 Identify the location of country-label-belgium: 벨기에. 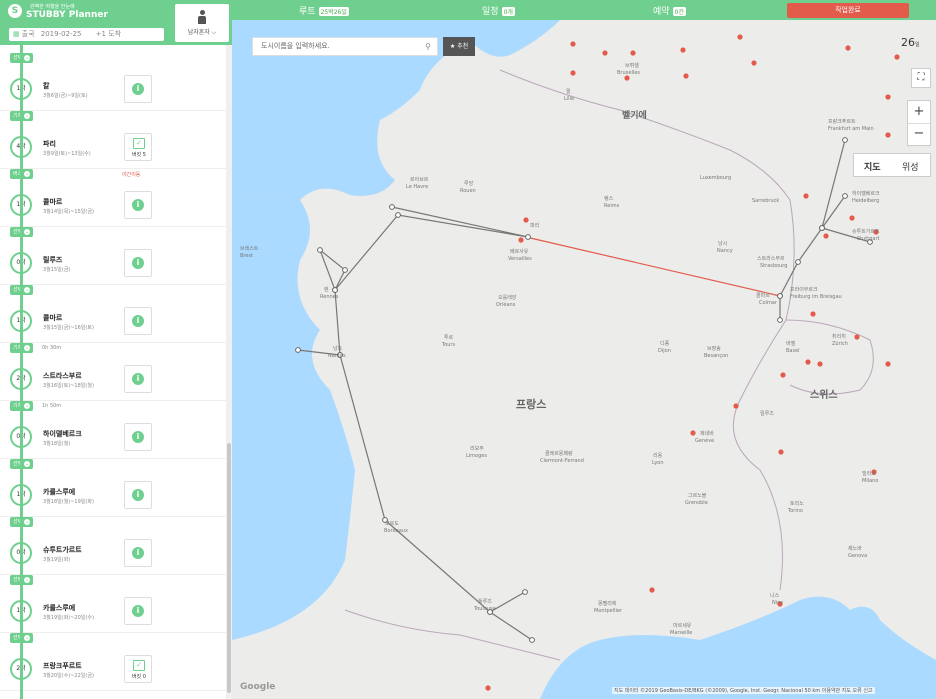
(634, 116).